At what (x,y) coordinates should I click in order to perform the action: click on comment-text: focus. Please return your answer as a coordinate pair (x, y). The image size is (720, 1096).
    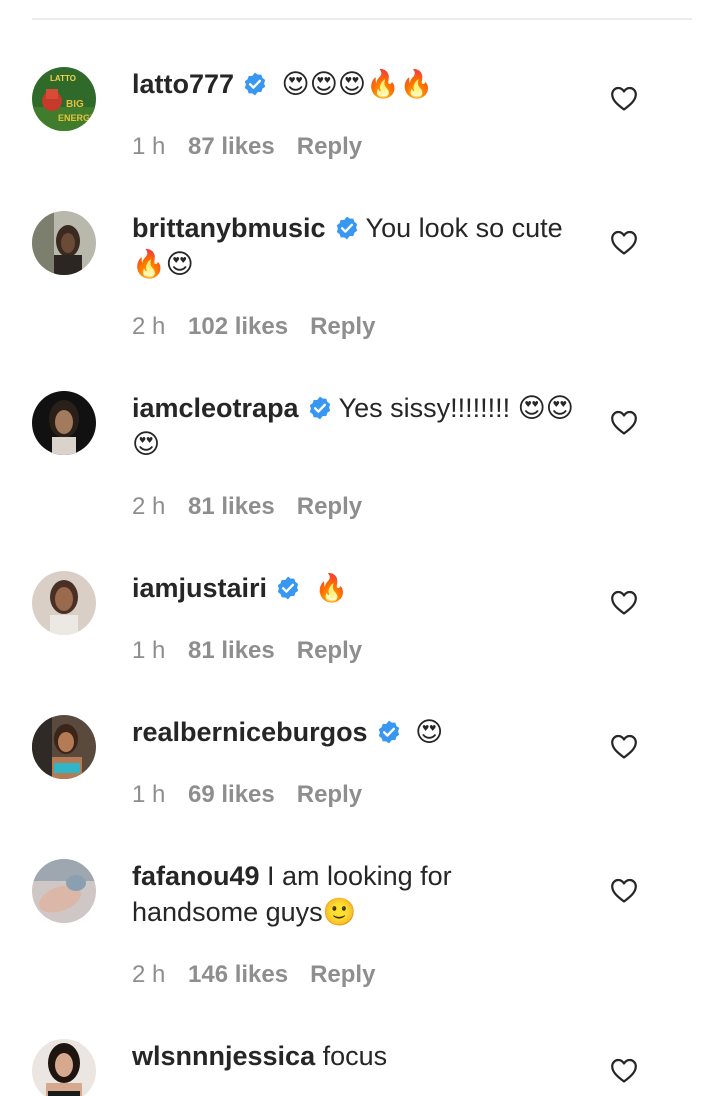
    Looking at the image, I should click on (351, 1056).